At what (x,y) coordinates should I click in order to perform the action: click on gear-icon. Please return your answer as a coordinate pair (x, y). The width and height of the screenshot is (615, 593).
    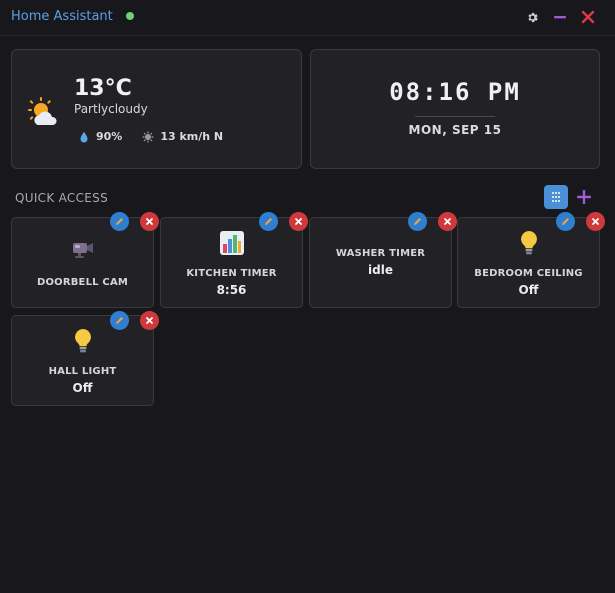
    Looking at the image, I should click on (532, 17).